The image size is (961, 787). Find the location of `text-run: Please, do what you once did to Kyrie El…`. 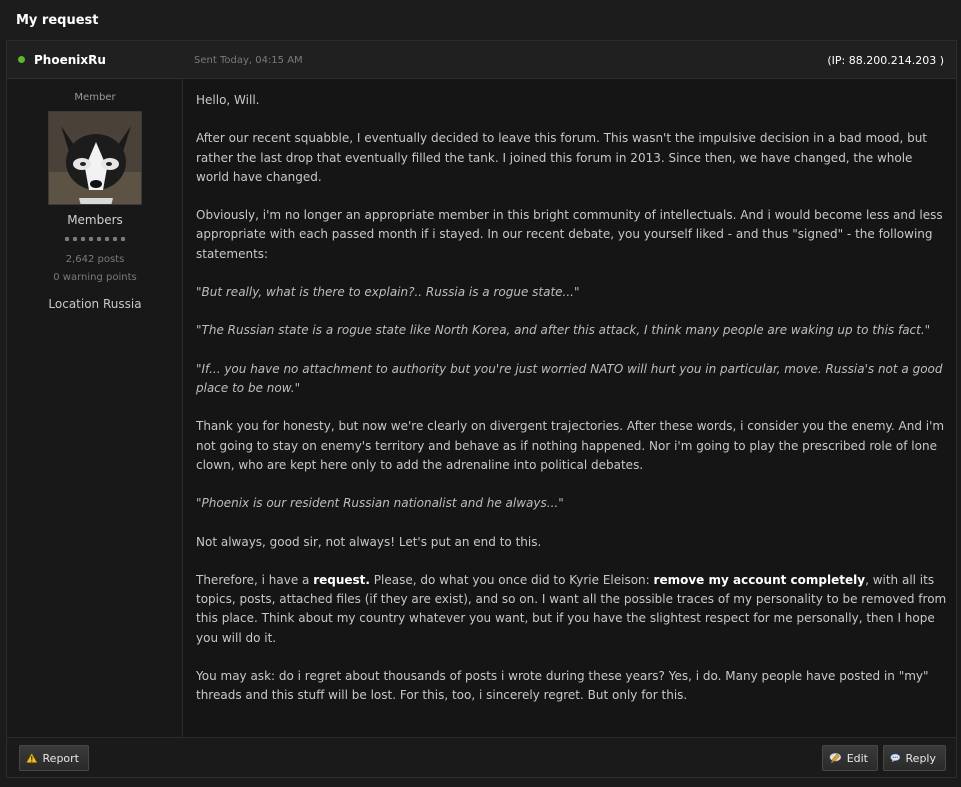

text-run: Please, do what you once did to Kyrie El… is located at coordinates (511, 579).